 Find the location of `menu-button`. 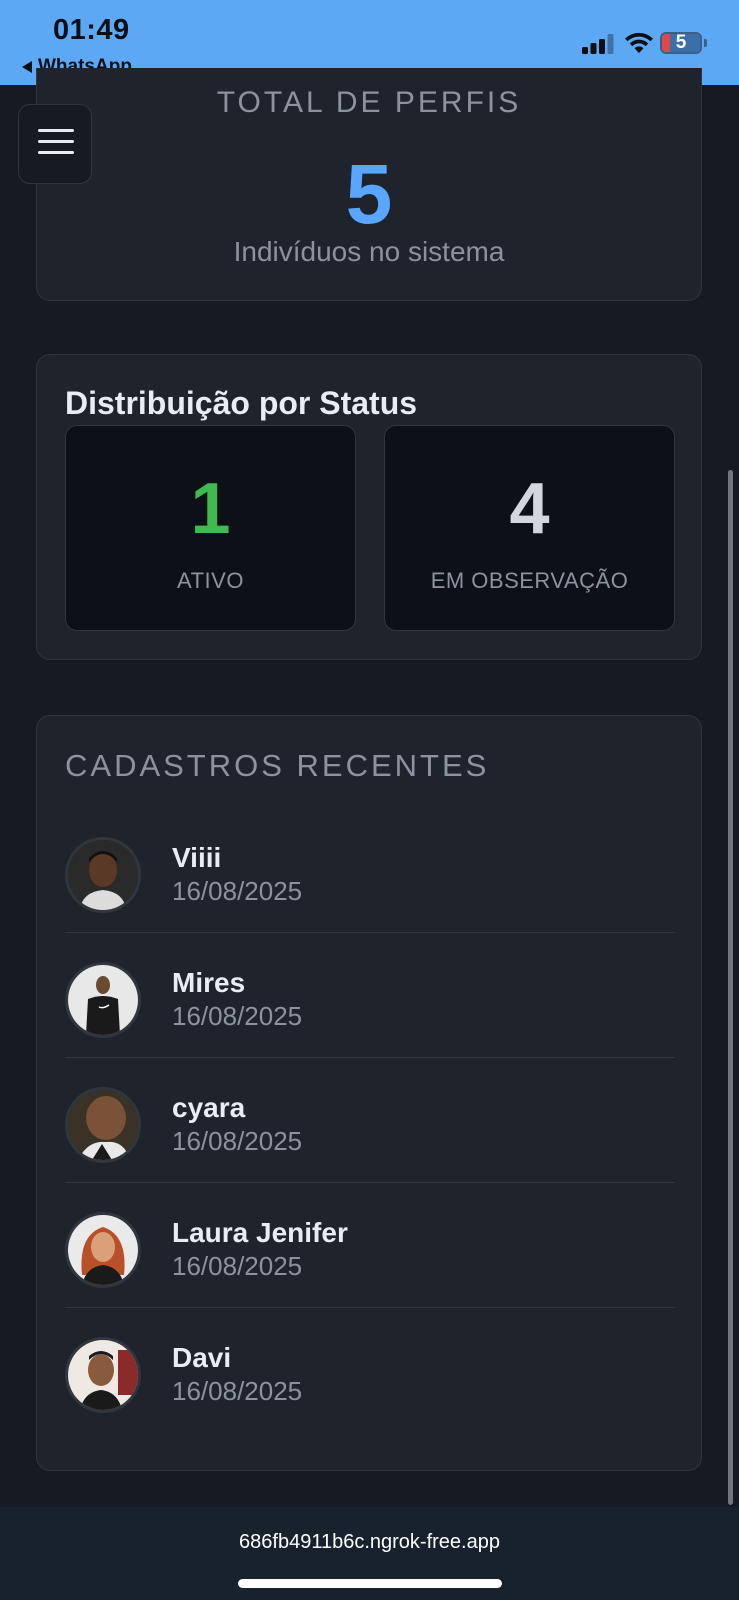

menu-button is located at coordinates (55, 144).